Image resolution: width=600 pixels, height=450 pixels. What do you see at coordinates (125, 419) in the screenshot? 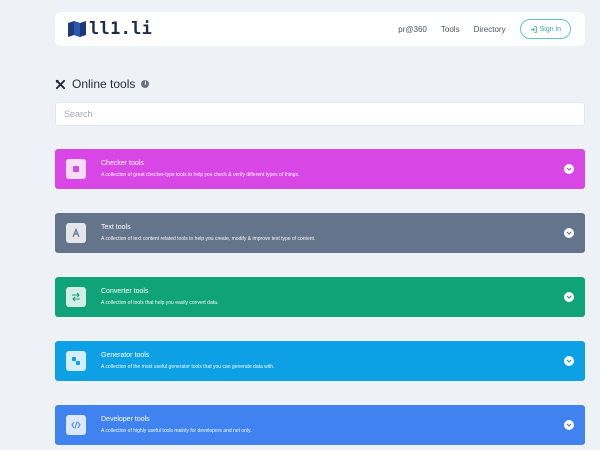
I see `category-title: Developer tools` at bounding box center [125, 419].